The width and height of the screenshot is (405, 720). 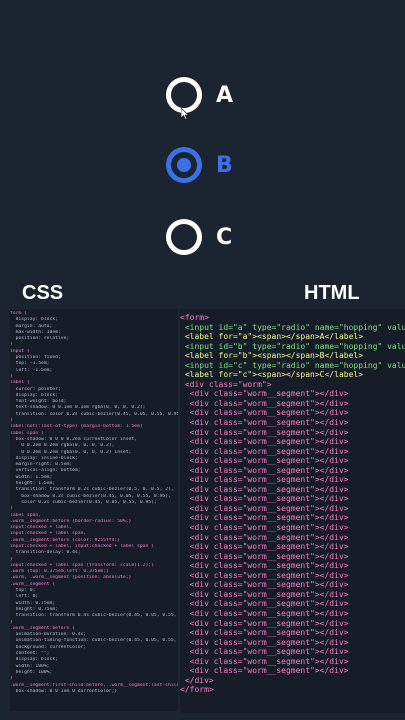 What do you see at coordinates (272, 356) in the screenshot?
I see `html-code-line: <label for="b"><span></span>B</label>` at bounding box center [272, 356].